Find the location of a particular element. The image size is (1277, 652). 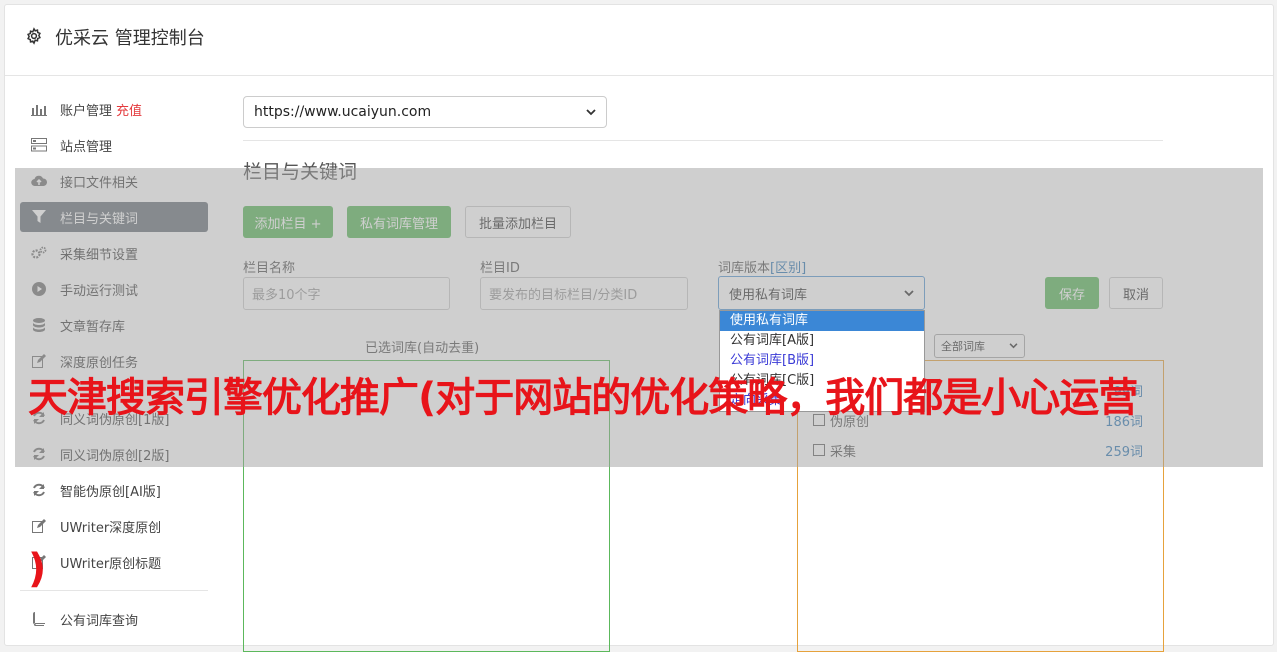

page-header: 优采云 管理控制台 is located at coordinates (639, 40).